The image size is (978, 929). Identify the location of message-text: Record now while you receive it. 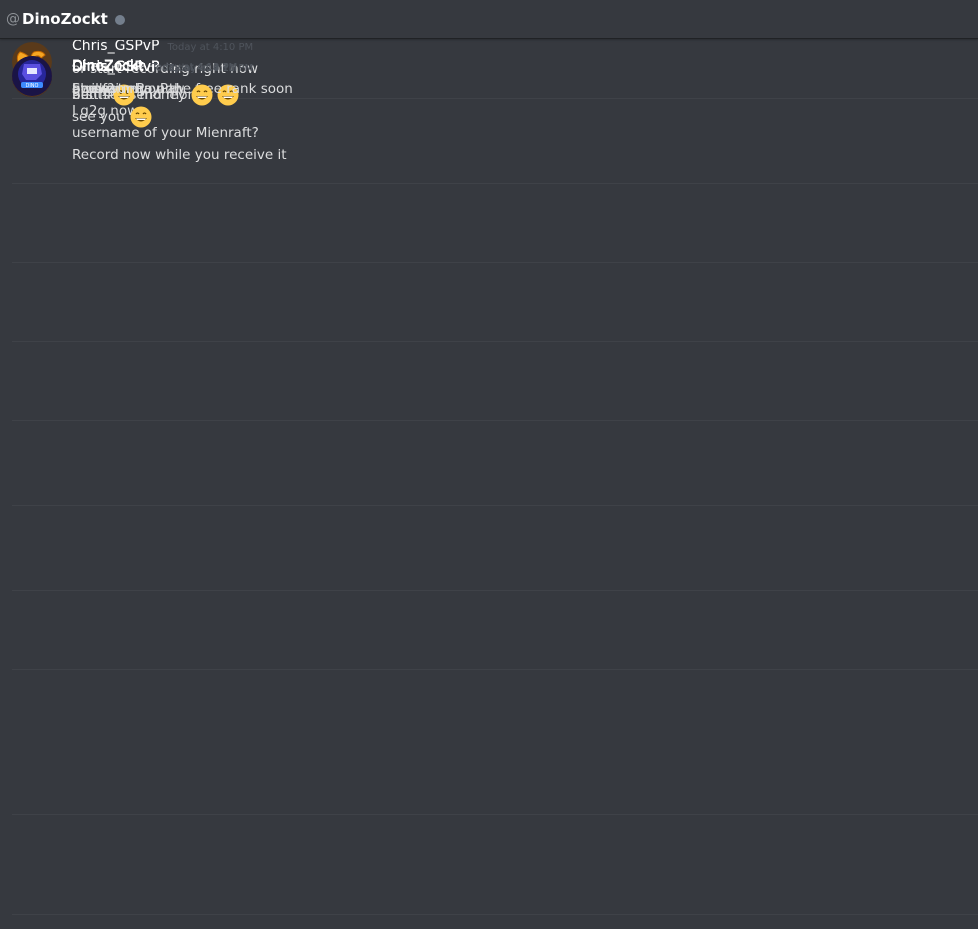
(179, 155).